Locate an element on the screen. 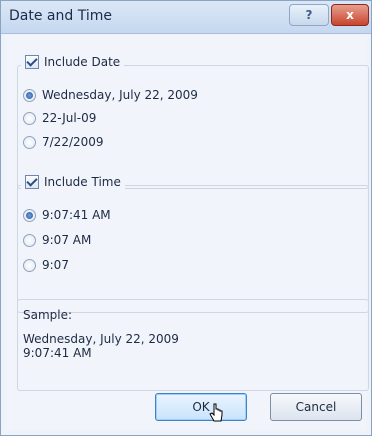 The image size is (372, 436). include-time-checkbox: Include Time is located at coordinates (73, 182).